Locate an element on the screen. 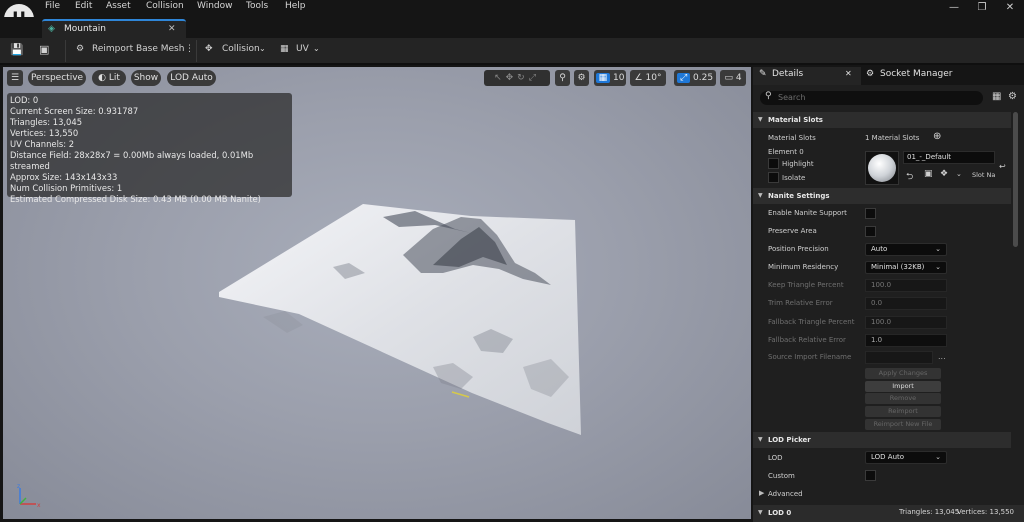 The height and width of the screenshot is (522, 1024). show-button: Show is located at coordinates (146, 78).